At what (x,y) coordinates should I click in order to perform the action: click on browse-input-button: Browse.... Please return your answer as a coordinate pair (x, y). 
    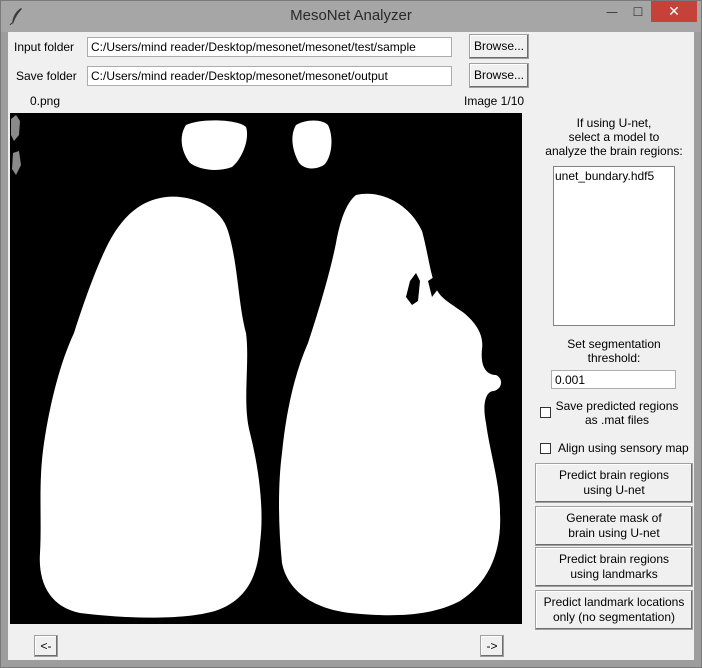
    Looking at the image, I should click on (499, 46).